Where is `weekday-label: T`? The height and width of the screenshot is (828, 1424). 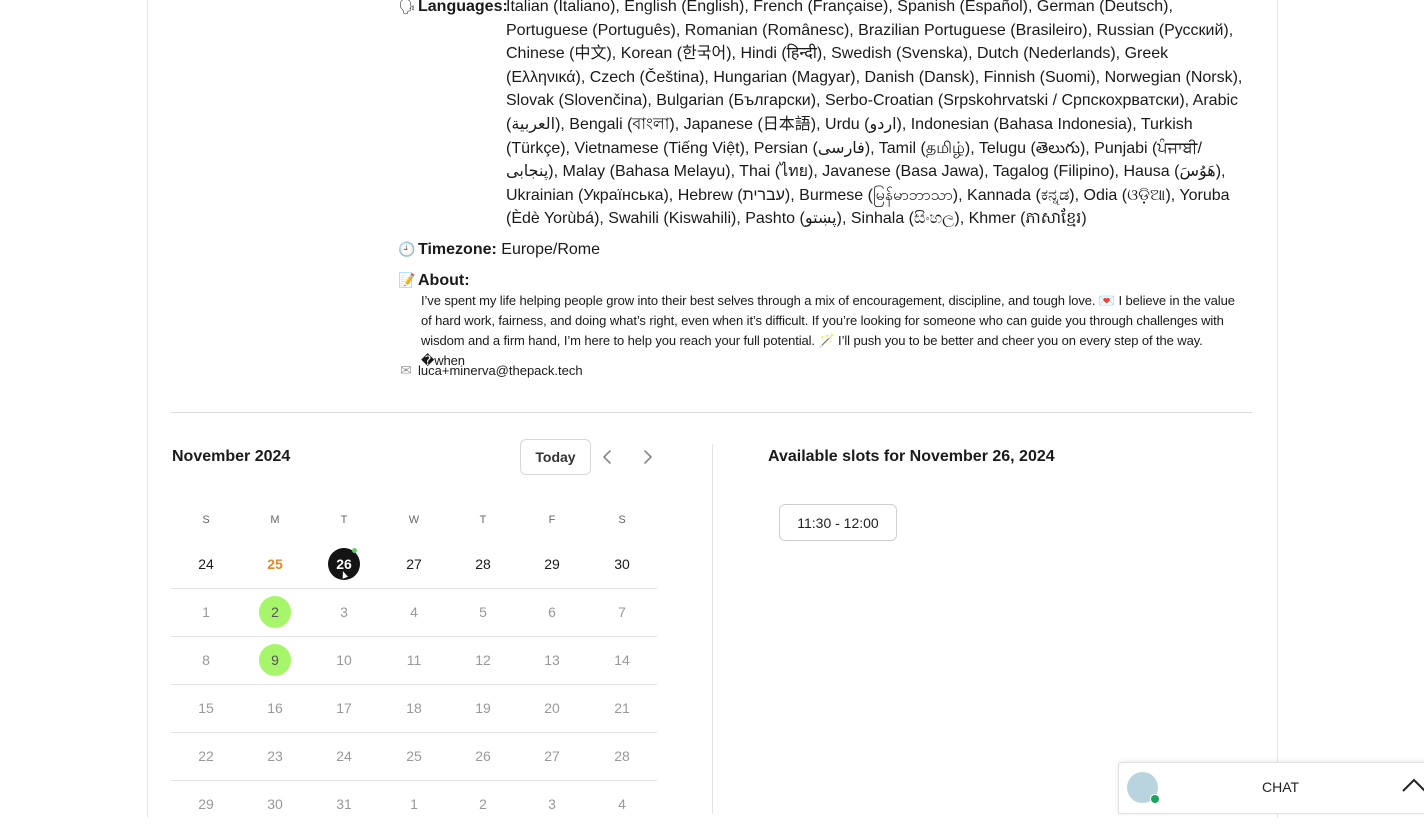 weekday-label: T is located at coordinates (344, 520).